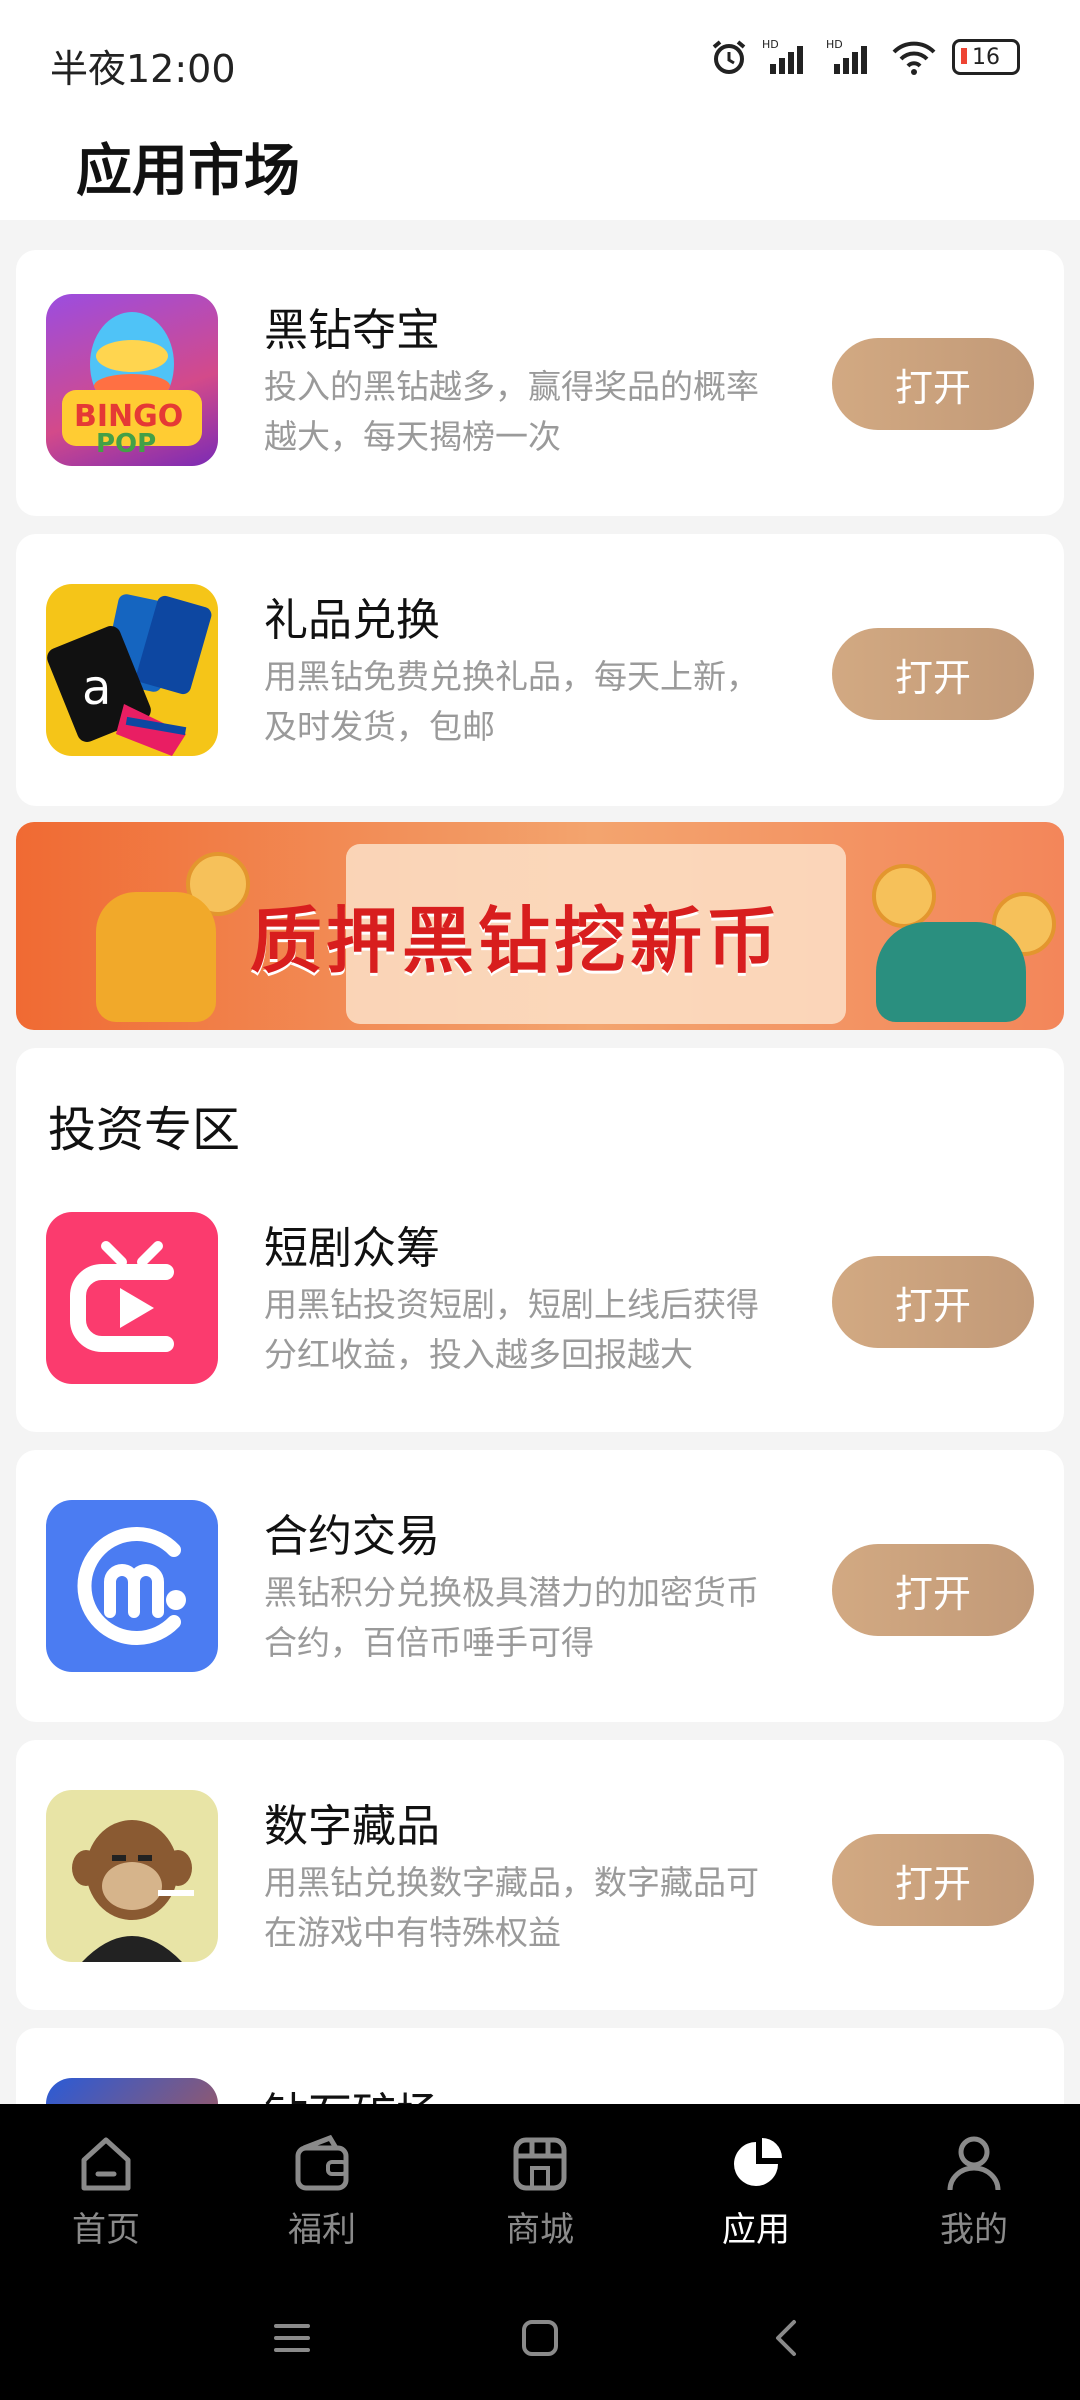 This screenshot has height=2400, width=1080. I want to click on app-card: 数字藏品 用黑钻兑换数字藏品，数字藏品可在游戏中有特殊权益 打开, so click(540, 1875).